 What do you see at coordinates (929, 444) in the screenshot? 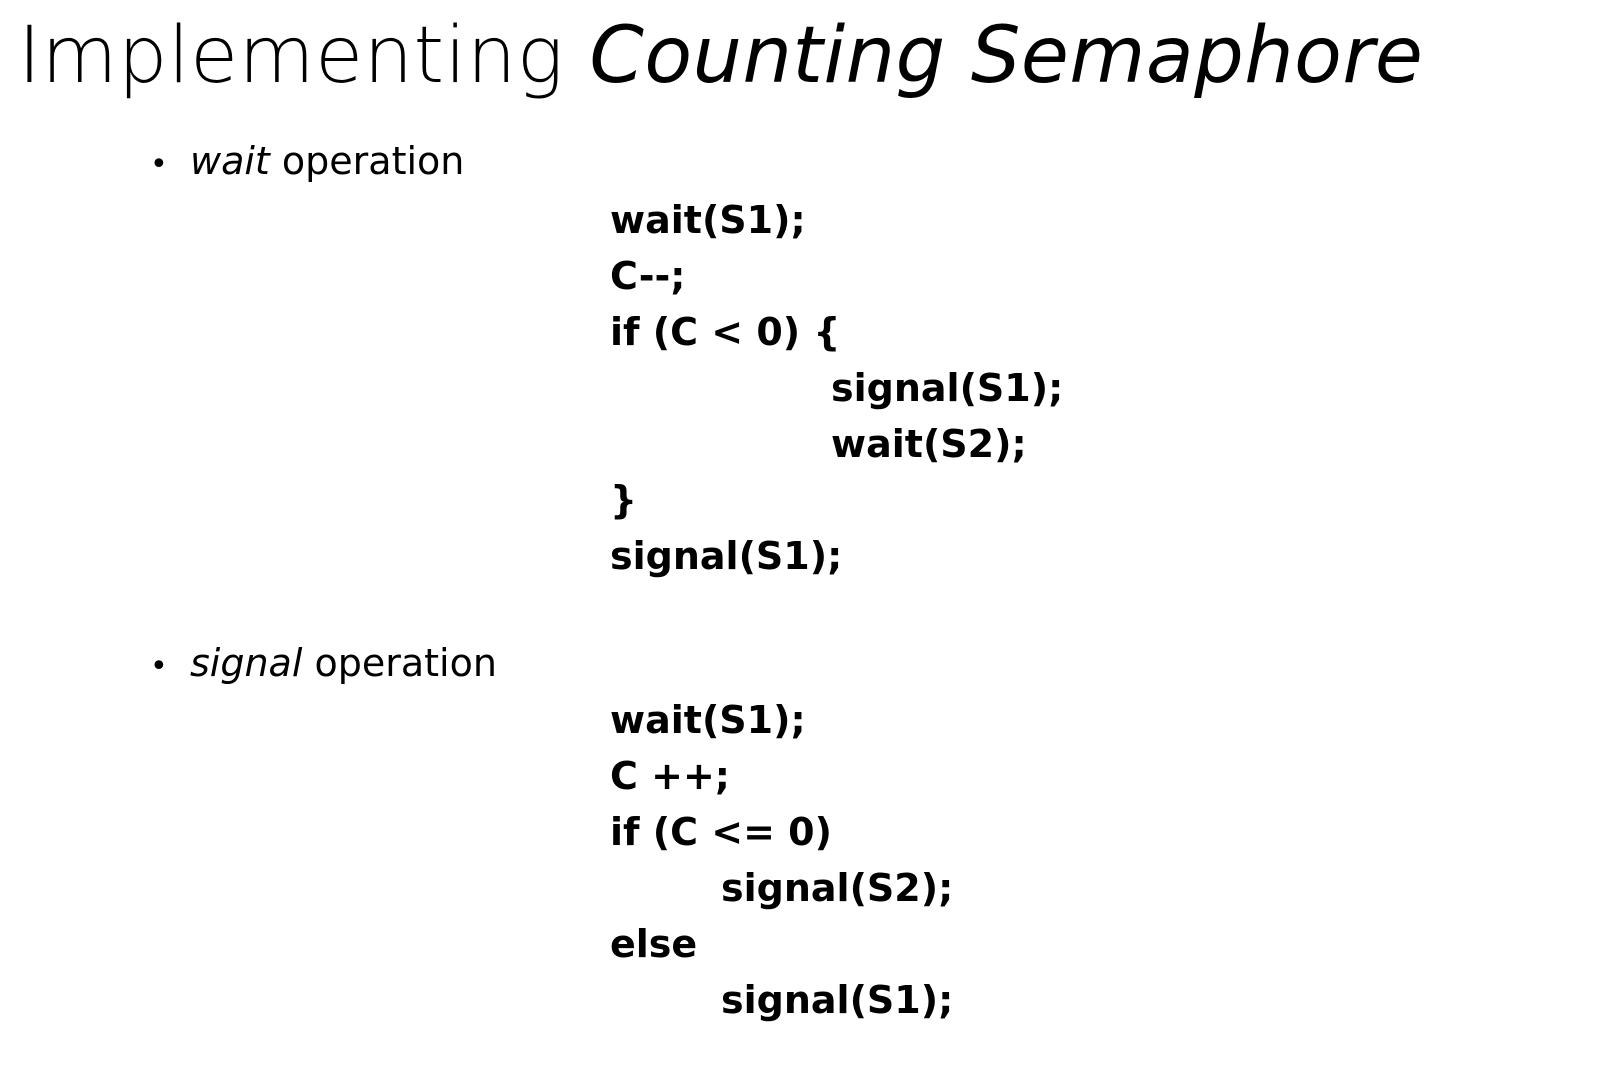
I see `code-line: wait(S2);` at bounding box center [929, 444].